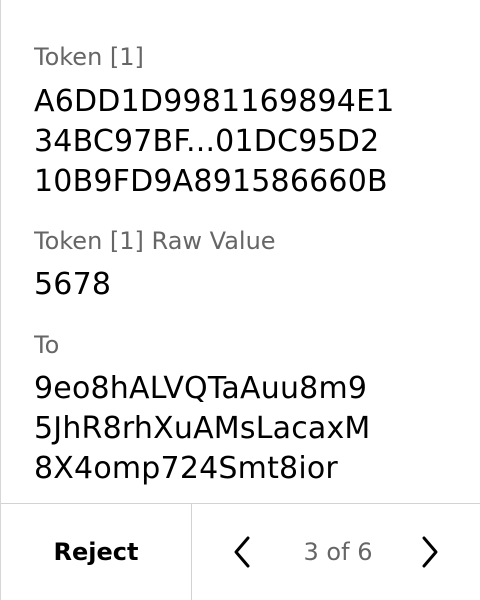  Describe the element at coordinates (214, 101) in the screenshot. I see `token-value-line-1: A6DD1D9981169894E1` at that location.